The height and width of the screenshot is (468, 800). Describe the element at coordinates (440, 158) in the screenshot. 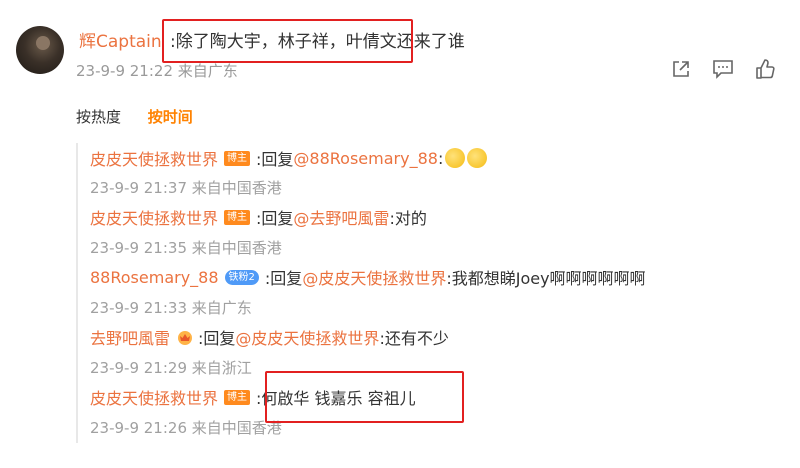

I see `reply-text: :` at that location.